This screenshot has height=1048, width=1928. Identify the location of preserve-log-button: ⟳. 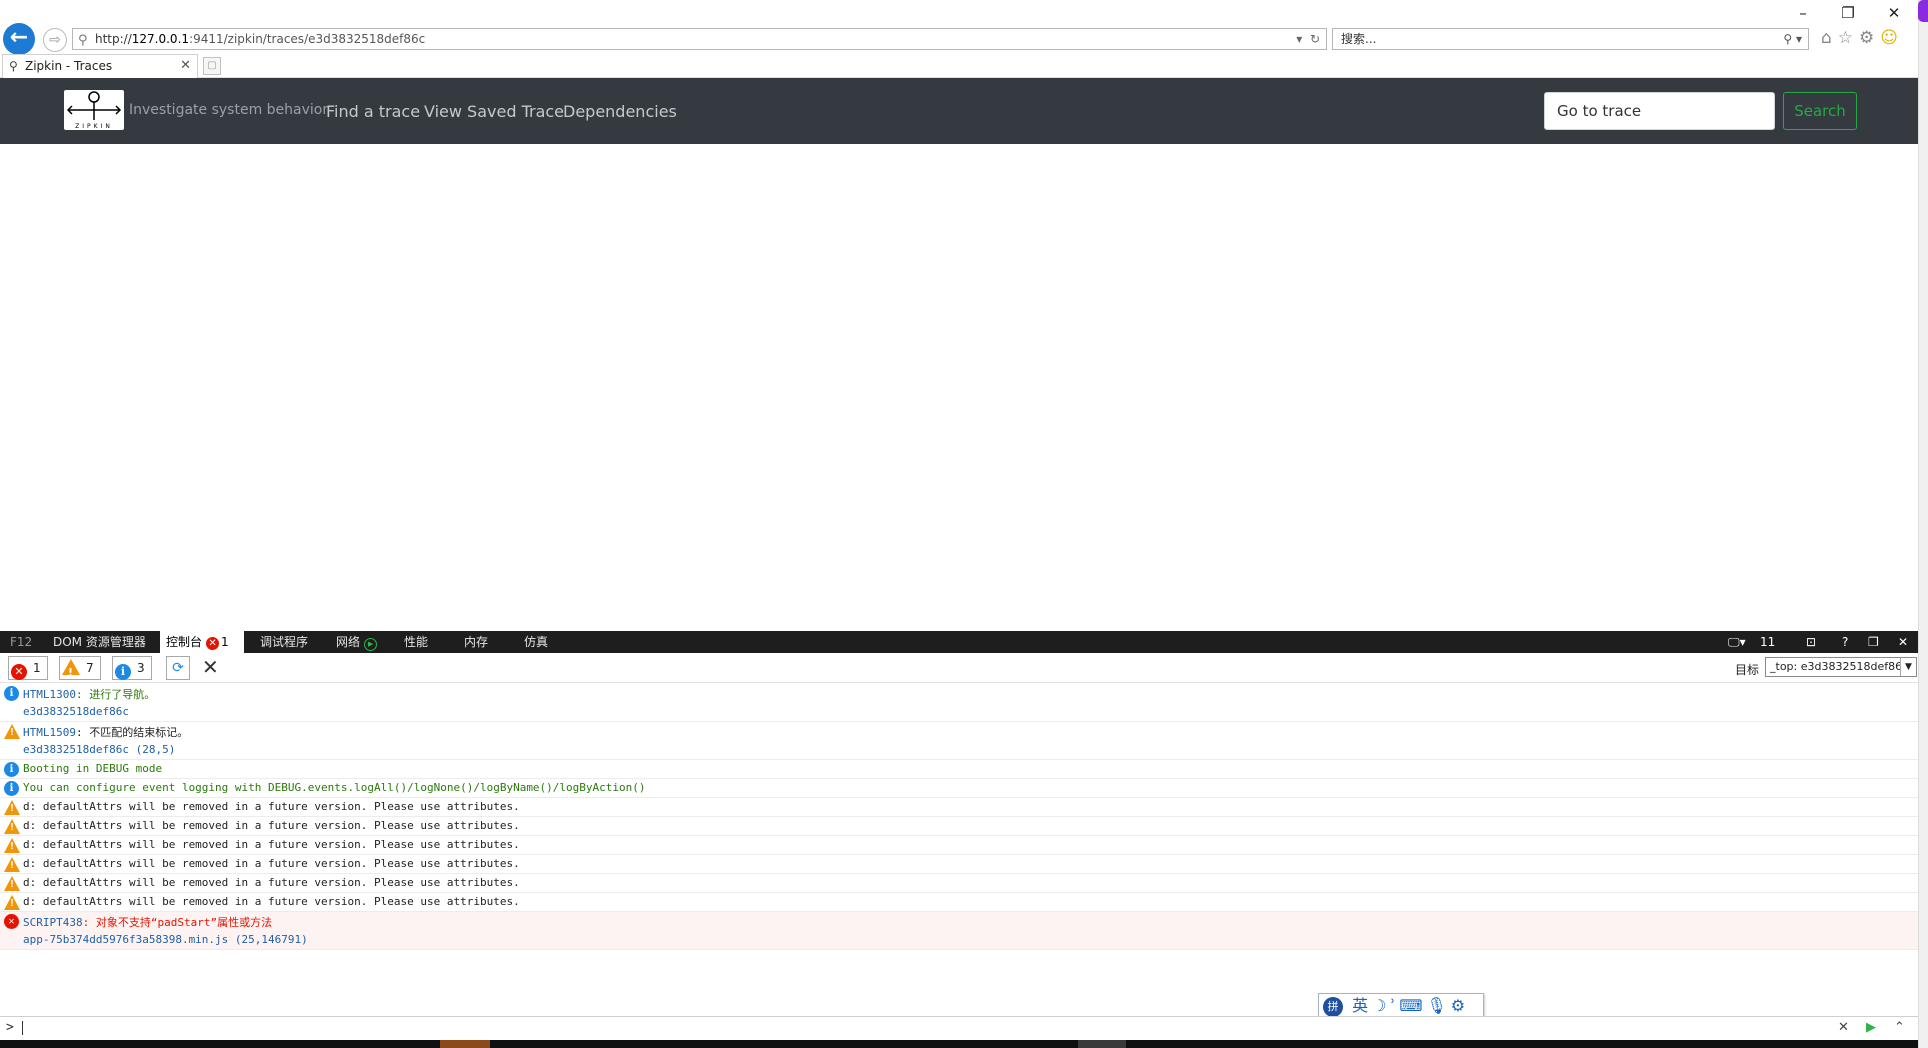
(178, 668).